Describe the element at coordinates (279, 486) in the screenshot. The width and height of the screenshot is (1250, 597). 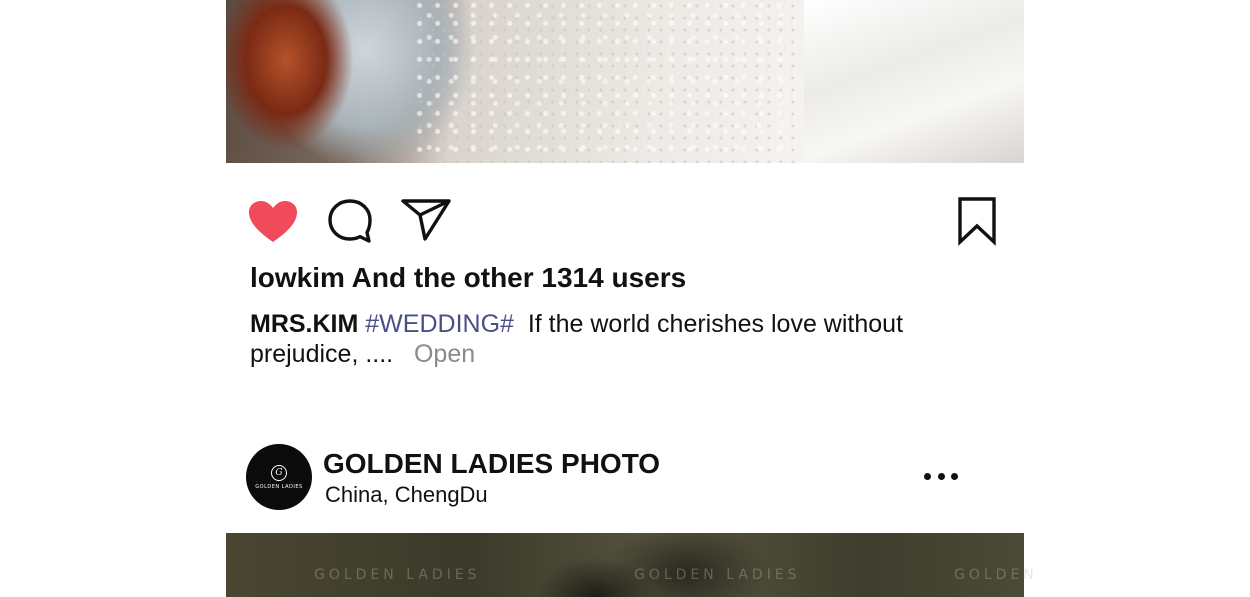
I see `avatar-logo-text: GOLDEN LADIES` at that location.